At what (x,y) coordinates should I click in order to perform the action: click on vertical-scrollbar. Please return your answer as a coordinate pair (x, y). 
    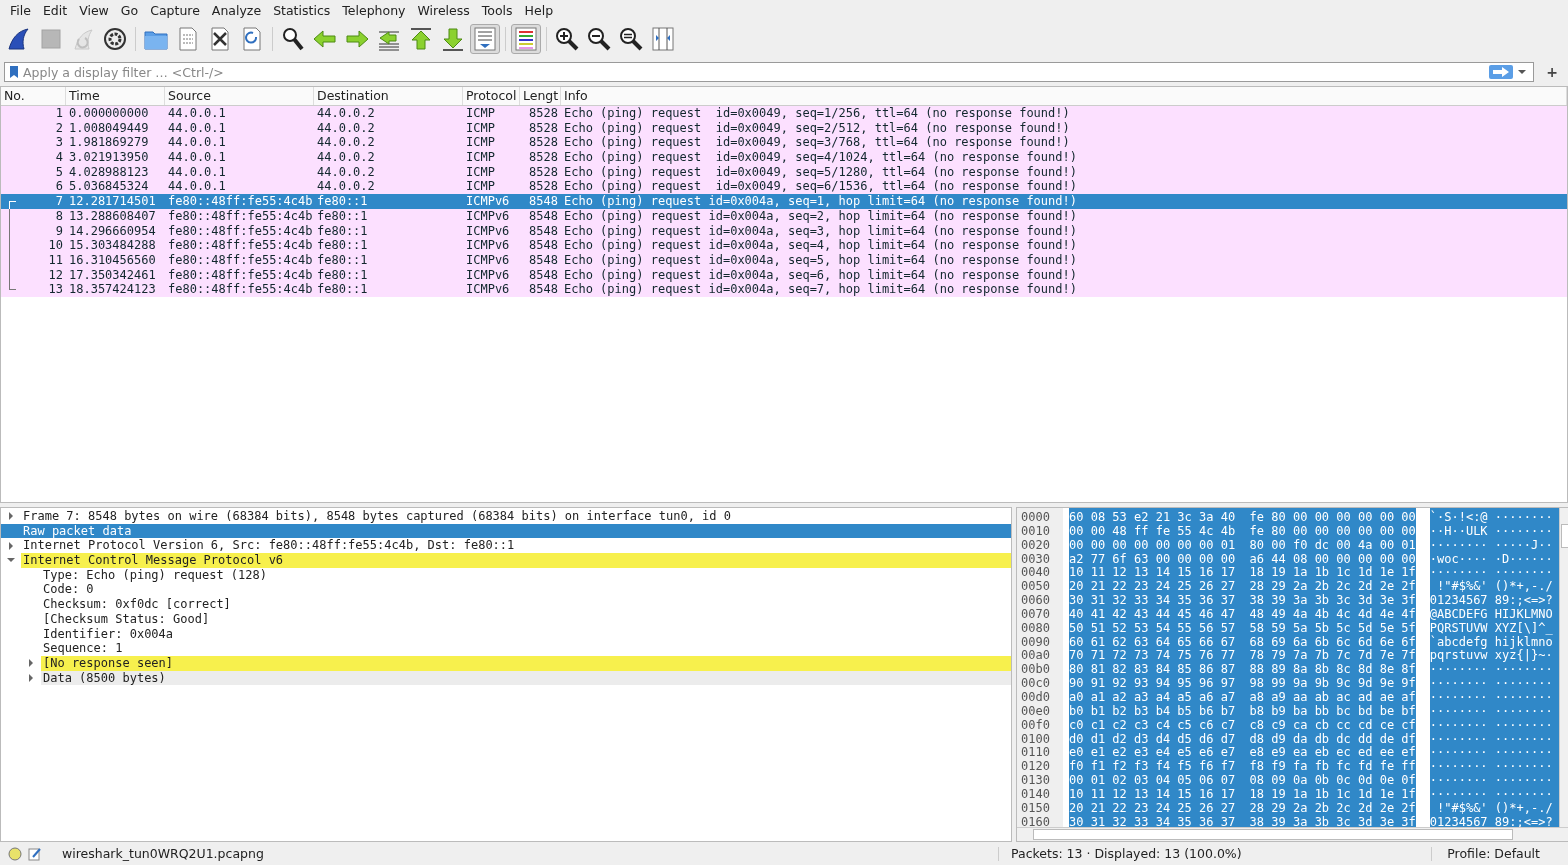
    Looking at the image, I should click on (1563, 667).